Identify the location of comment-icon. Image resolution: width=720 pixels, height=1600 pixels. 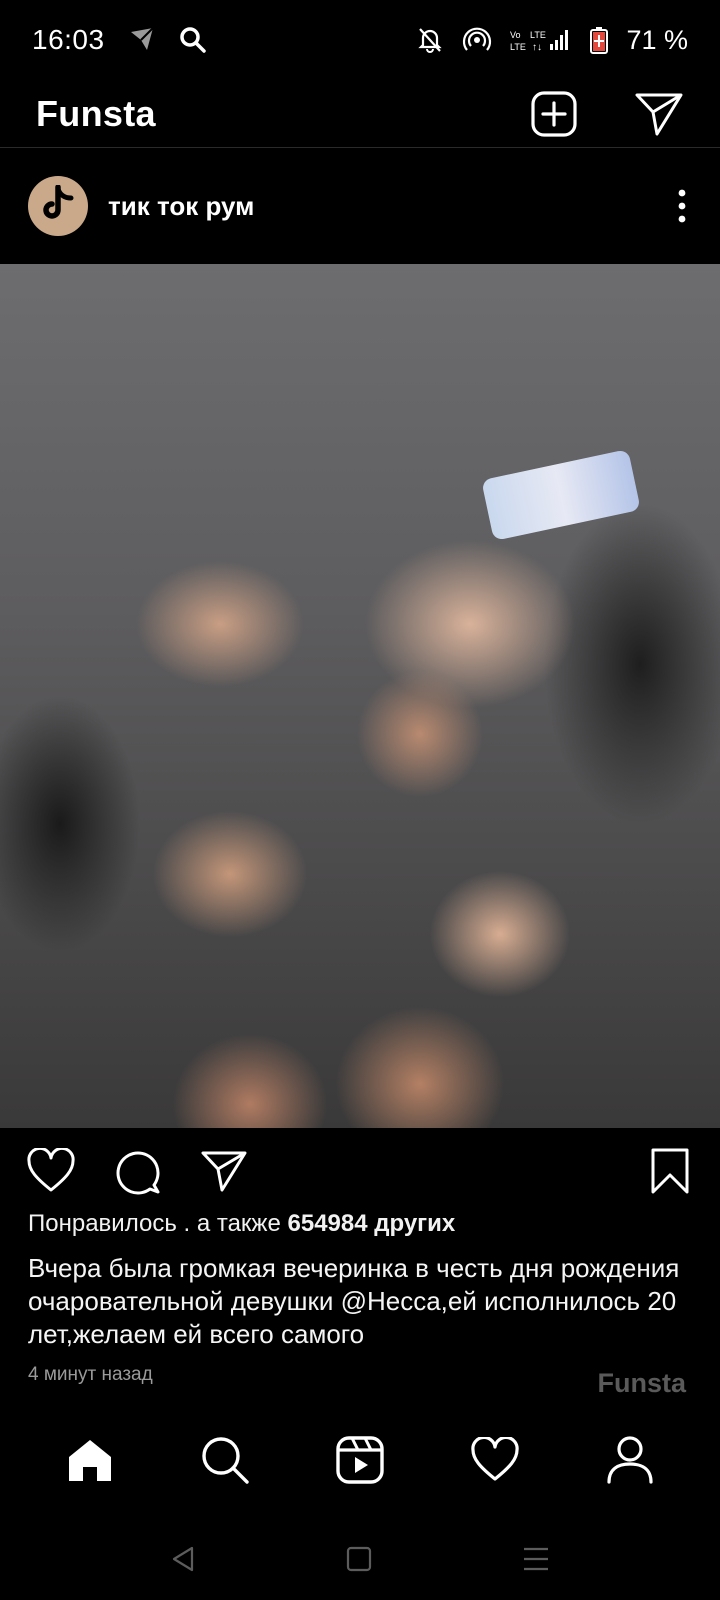
(138, 1171).